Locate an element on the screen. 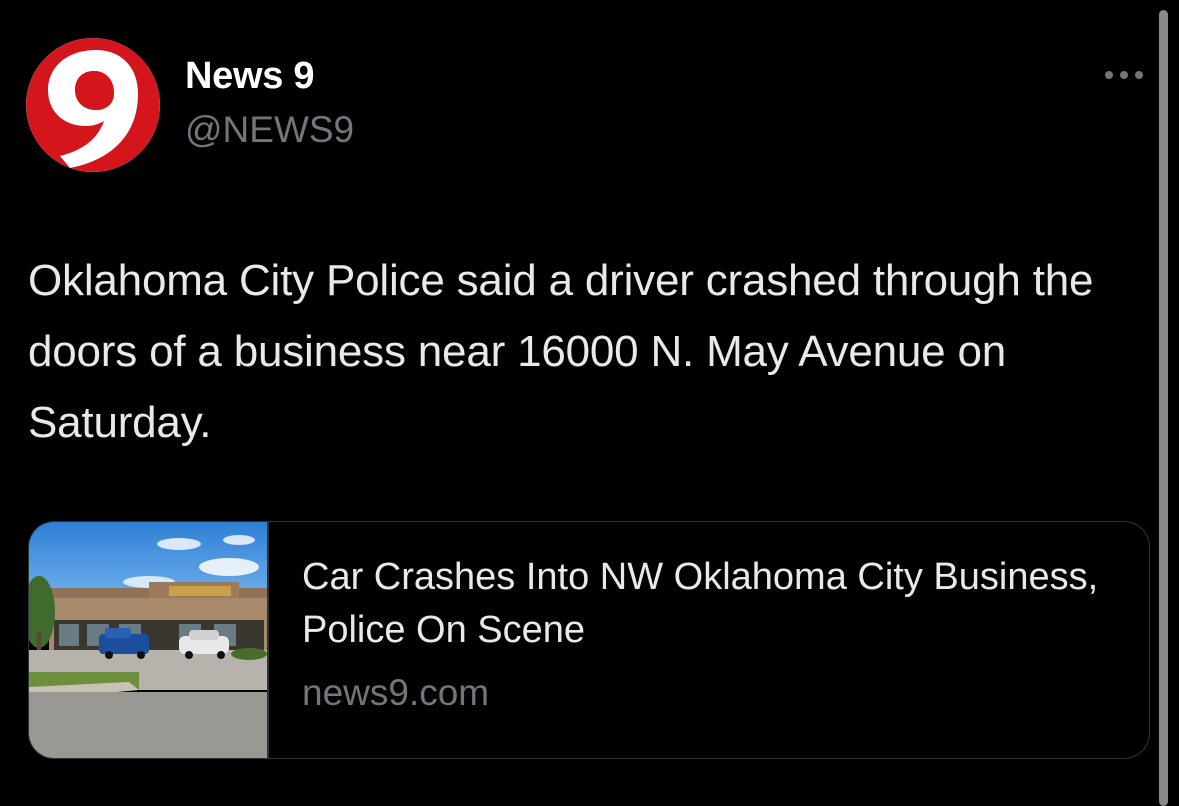 The width and height of the screenshot is (1179, 806). news9-logo-icon is located at coordinates (93, 105).